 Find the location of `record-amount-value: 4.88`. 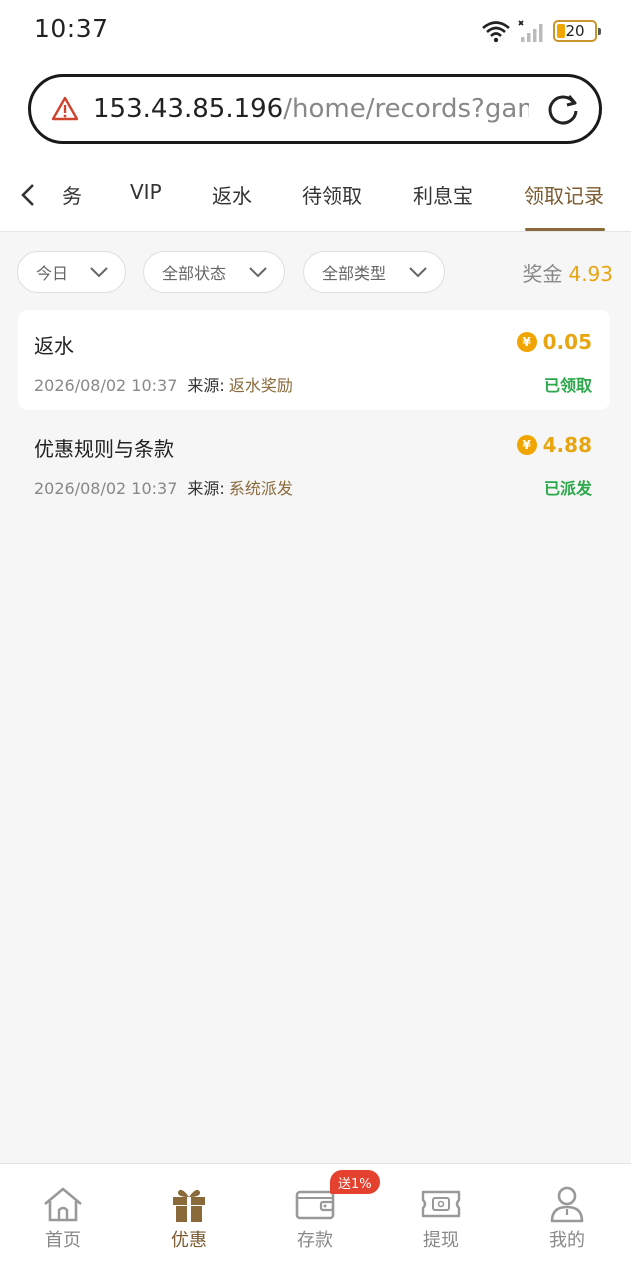

record-amount-value: 4.88 is located at coordinates (567, 445).